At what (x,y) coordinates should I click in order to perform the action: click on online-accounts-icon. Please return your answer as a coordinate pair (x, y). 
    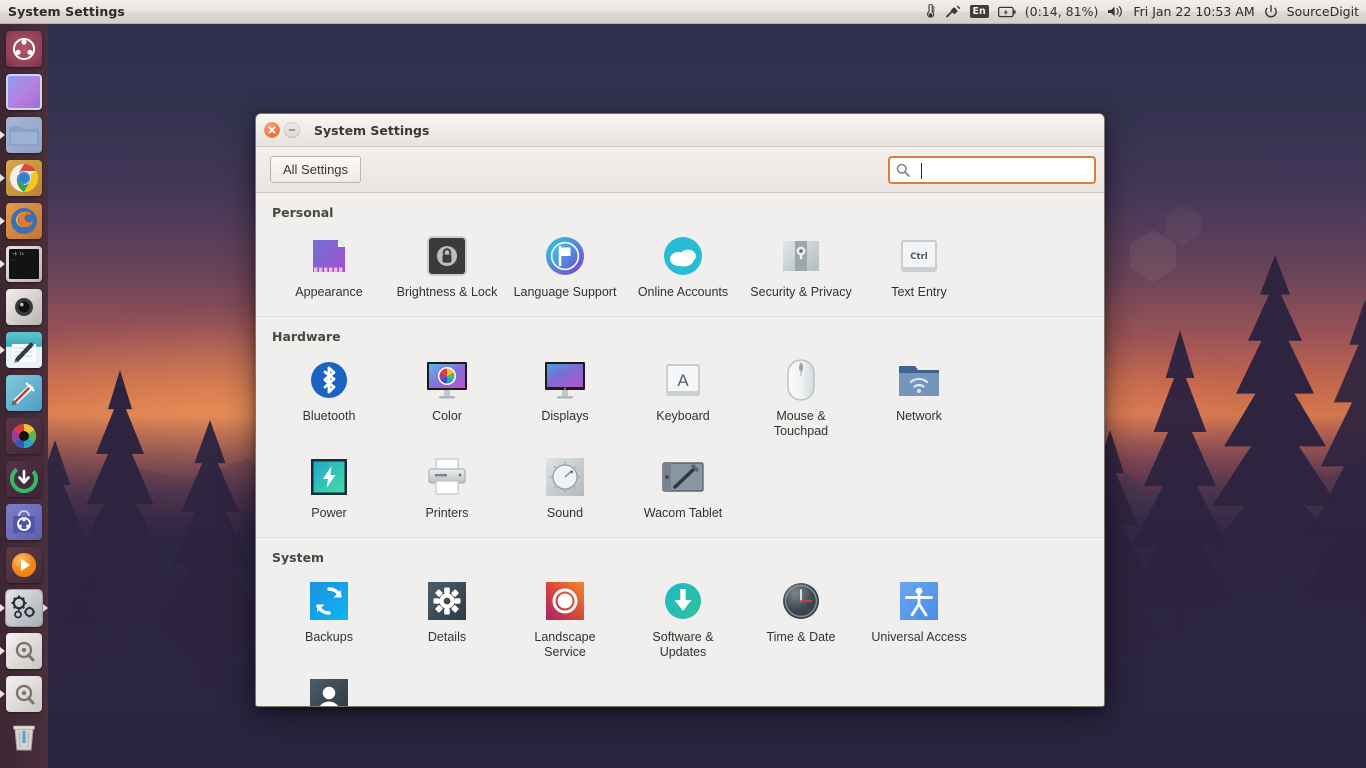
    Looking at the image, I should click on (683, 256).